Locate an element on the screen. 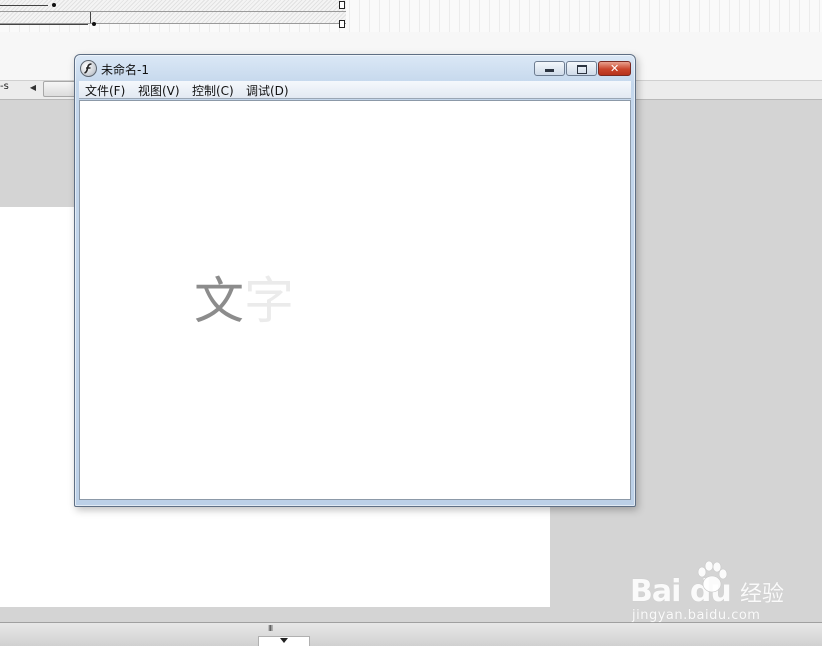 Image resolution: width=822 pixels, height=646 pixels. horizontal-scroll-thumb is located at coordinates (60, 89).